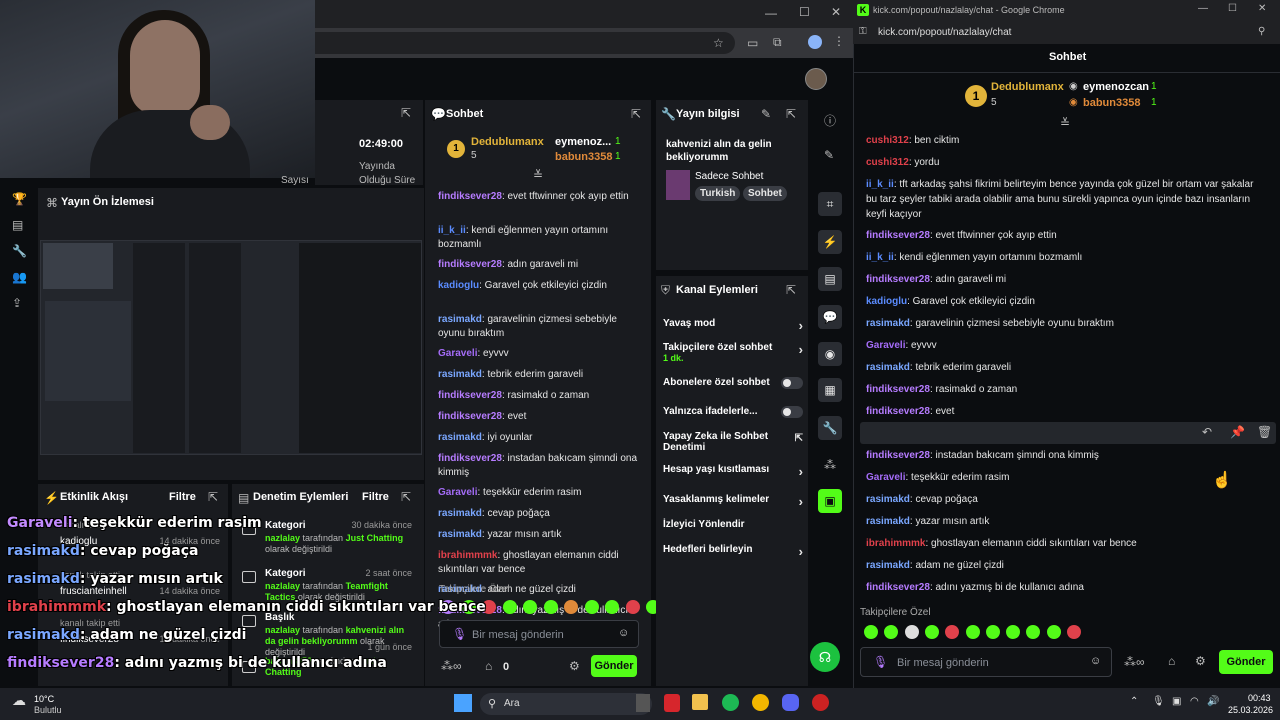  What do you see at coordinates (777, 42) in the screenshot?
I see `extensions-icon: ⧉` at bounding box center [777, 42].